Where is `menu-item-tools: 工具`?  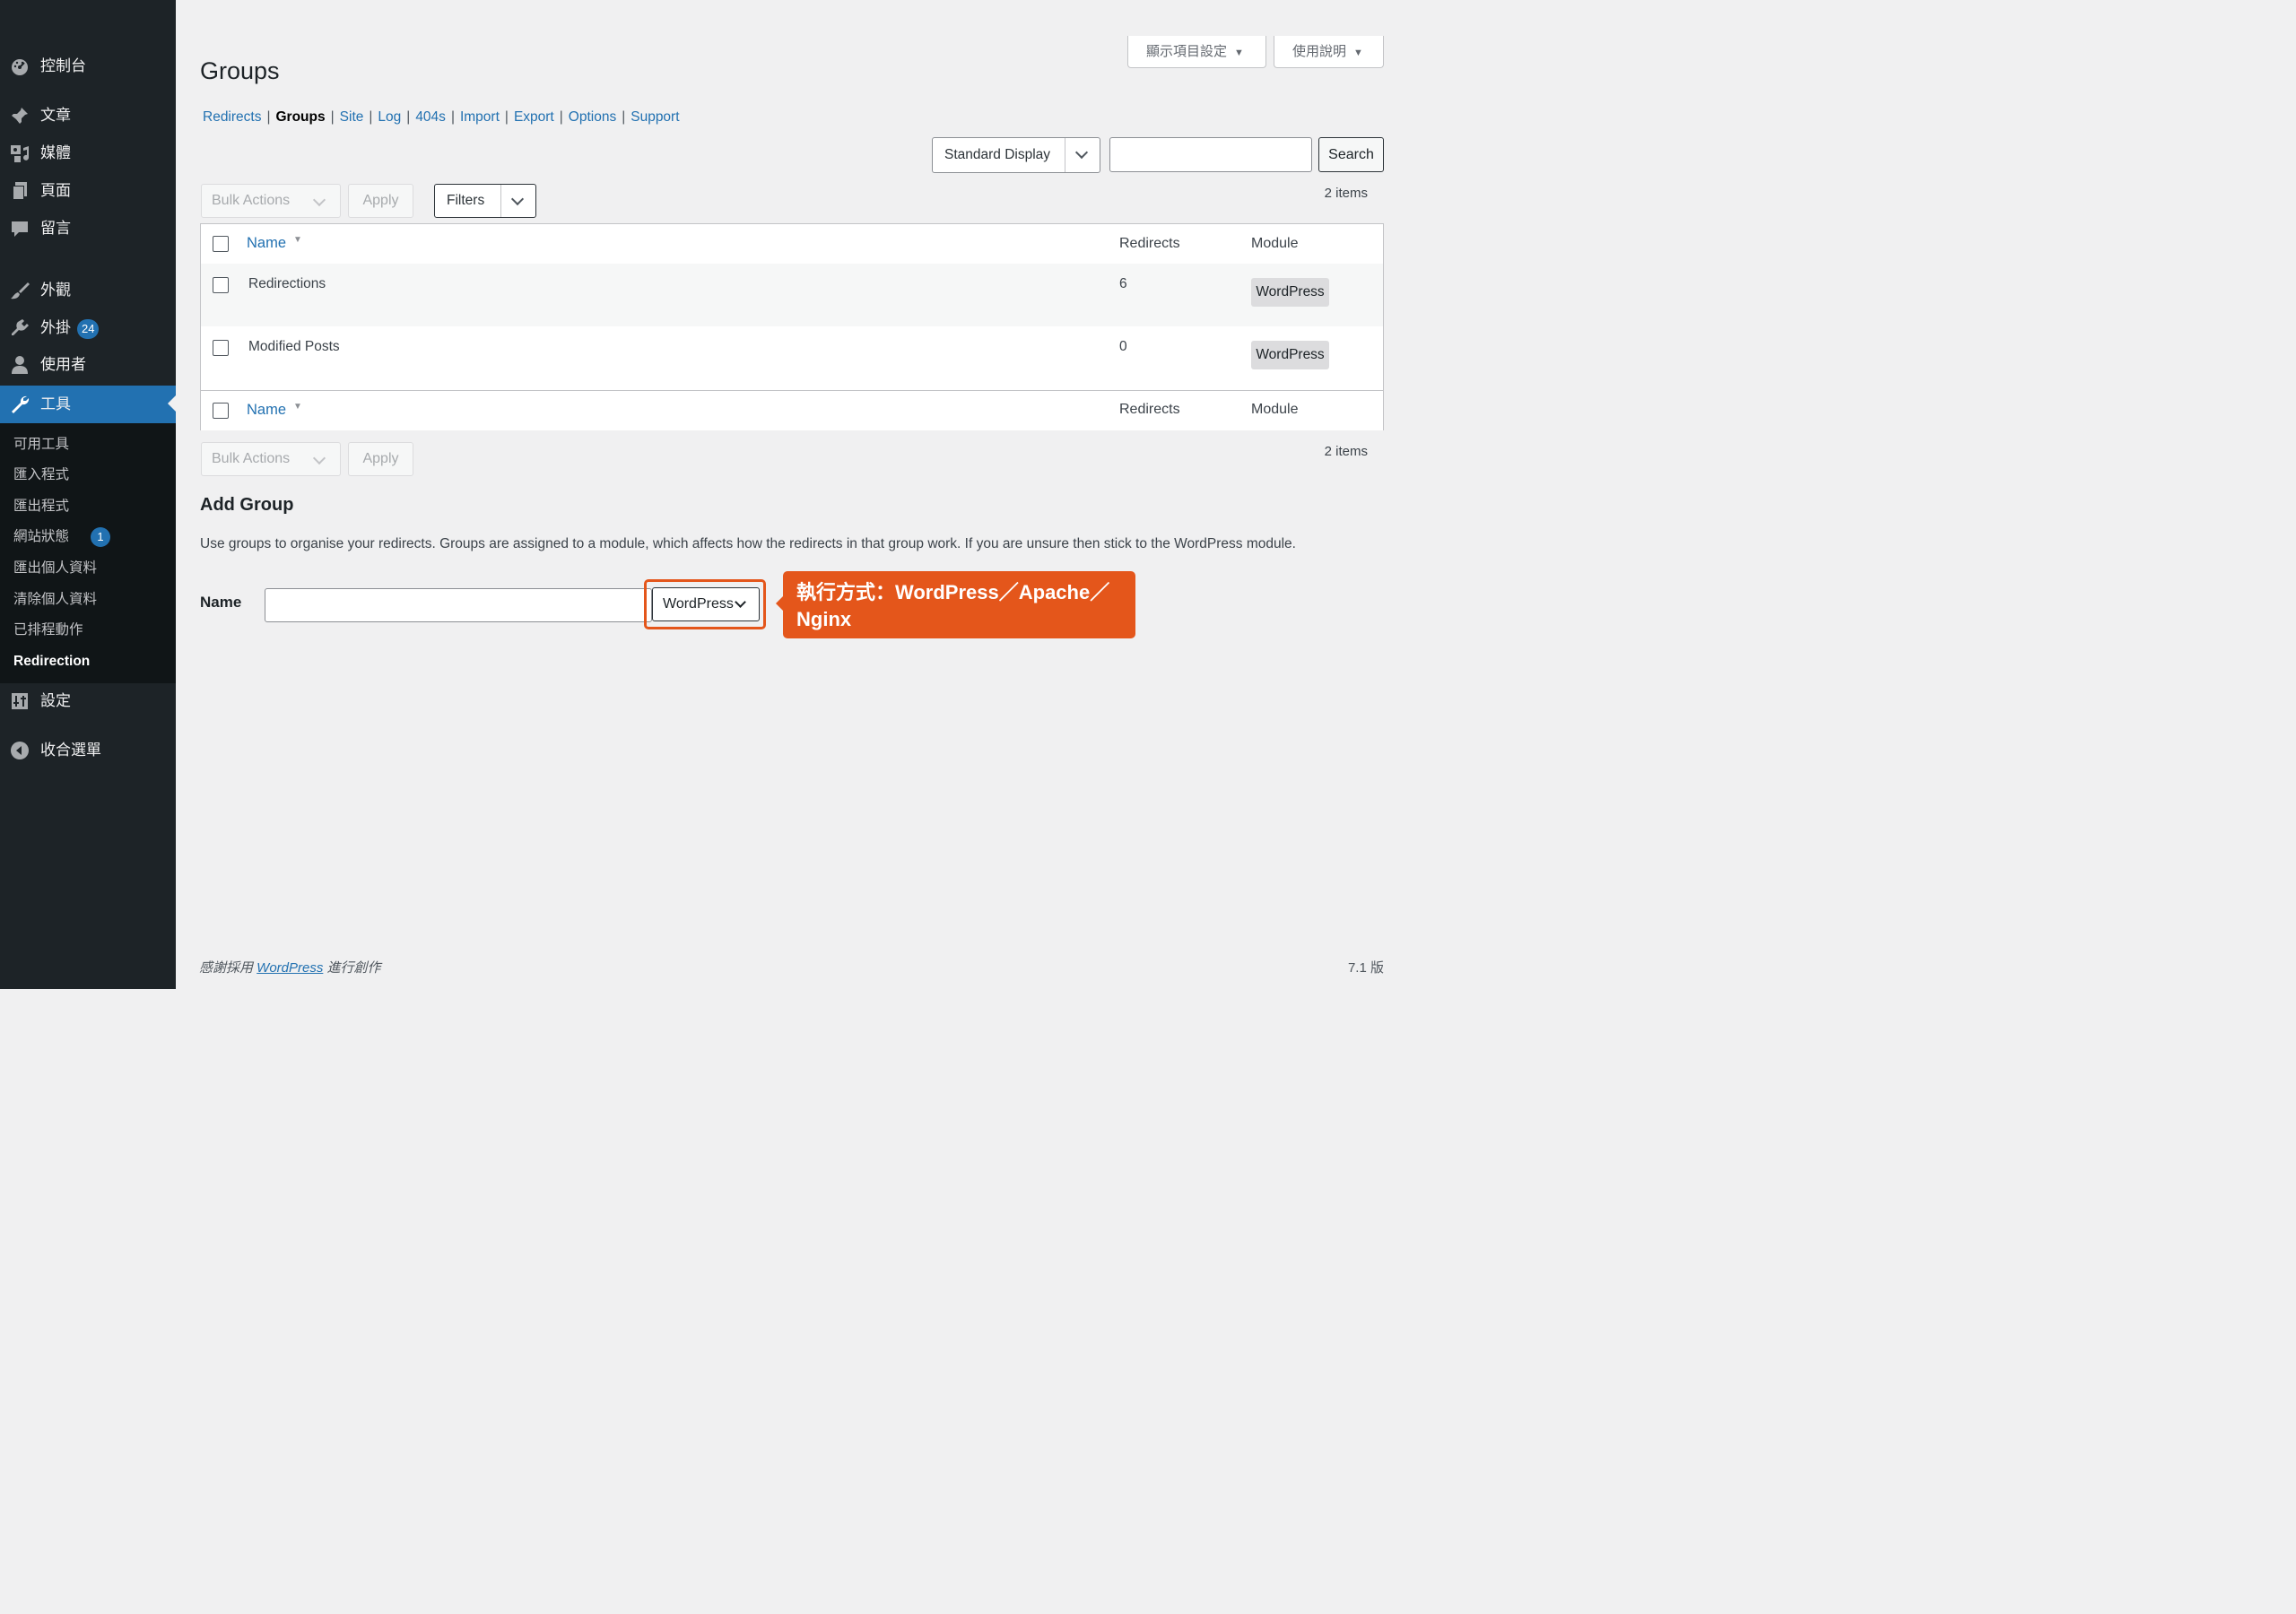 menu-item-tools: 工具 is located at coordinates (88, 404).